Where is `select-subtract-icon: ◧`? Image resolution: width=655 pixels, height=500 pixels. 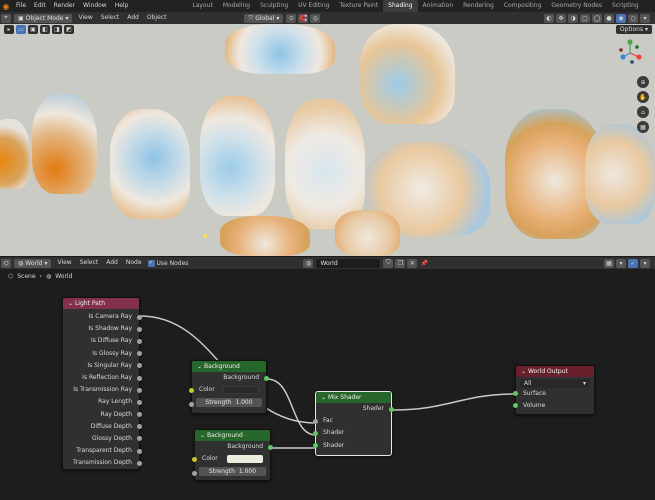 select-subtract-icon: ◧ is located at coordinates (45, 29).